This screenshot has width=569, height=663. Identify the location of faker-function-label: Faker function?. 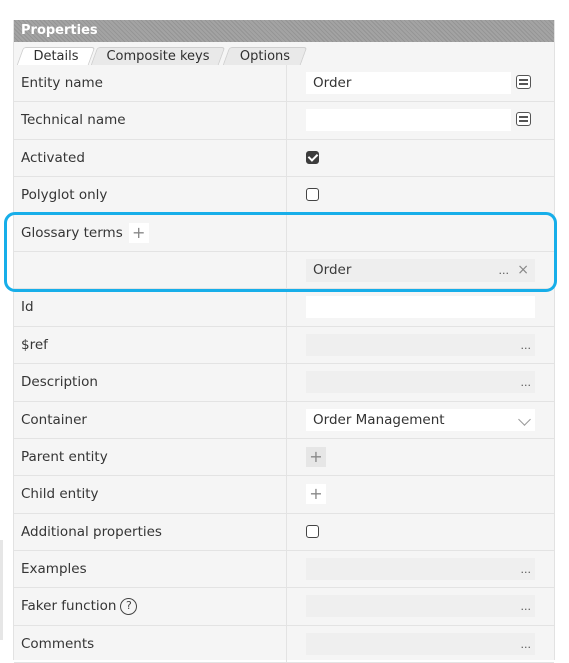
(79, 606).